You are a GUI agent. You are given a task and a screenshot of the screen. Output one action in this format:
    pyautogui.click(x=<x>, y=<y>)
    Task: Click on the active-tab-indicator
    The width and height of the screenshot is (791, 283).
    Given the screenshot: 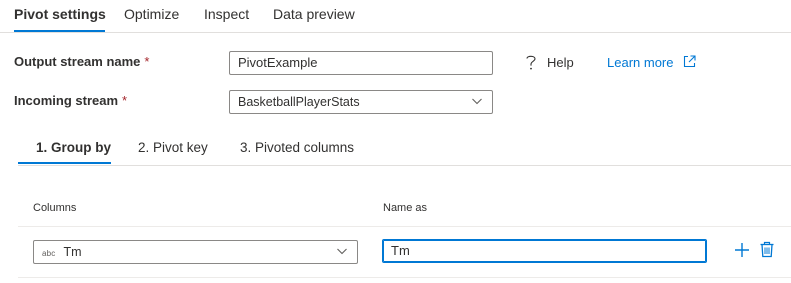 What is the action you would take?
    pyautogui.click(x=59, y=31)
    